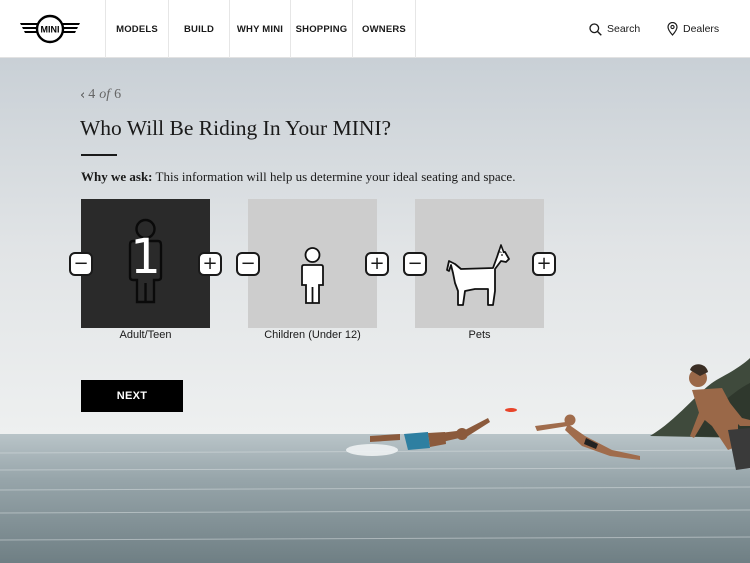  I want to click on nav-why-mini: WHY MINI, so click(259, 29).